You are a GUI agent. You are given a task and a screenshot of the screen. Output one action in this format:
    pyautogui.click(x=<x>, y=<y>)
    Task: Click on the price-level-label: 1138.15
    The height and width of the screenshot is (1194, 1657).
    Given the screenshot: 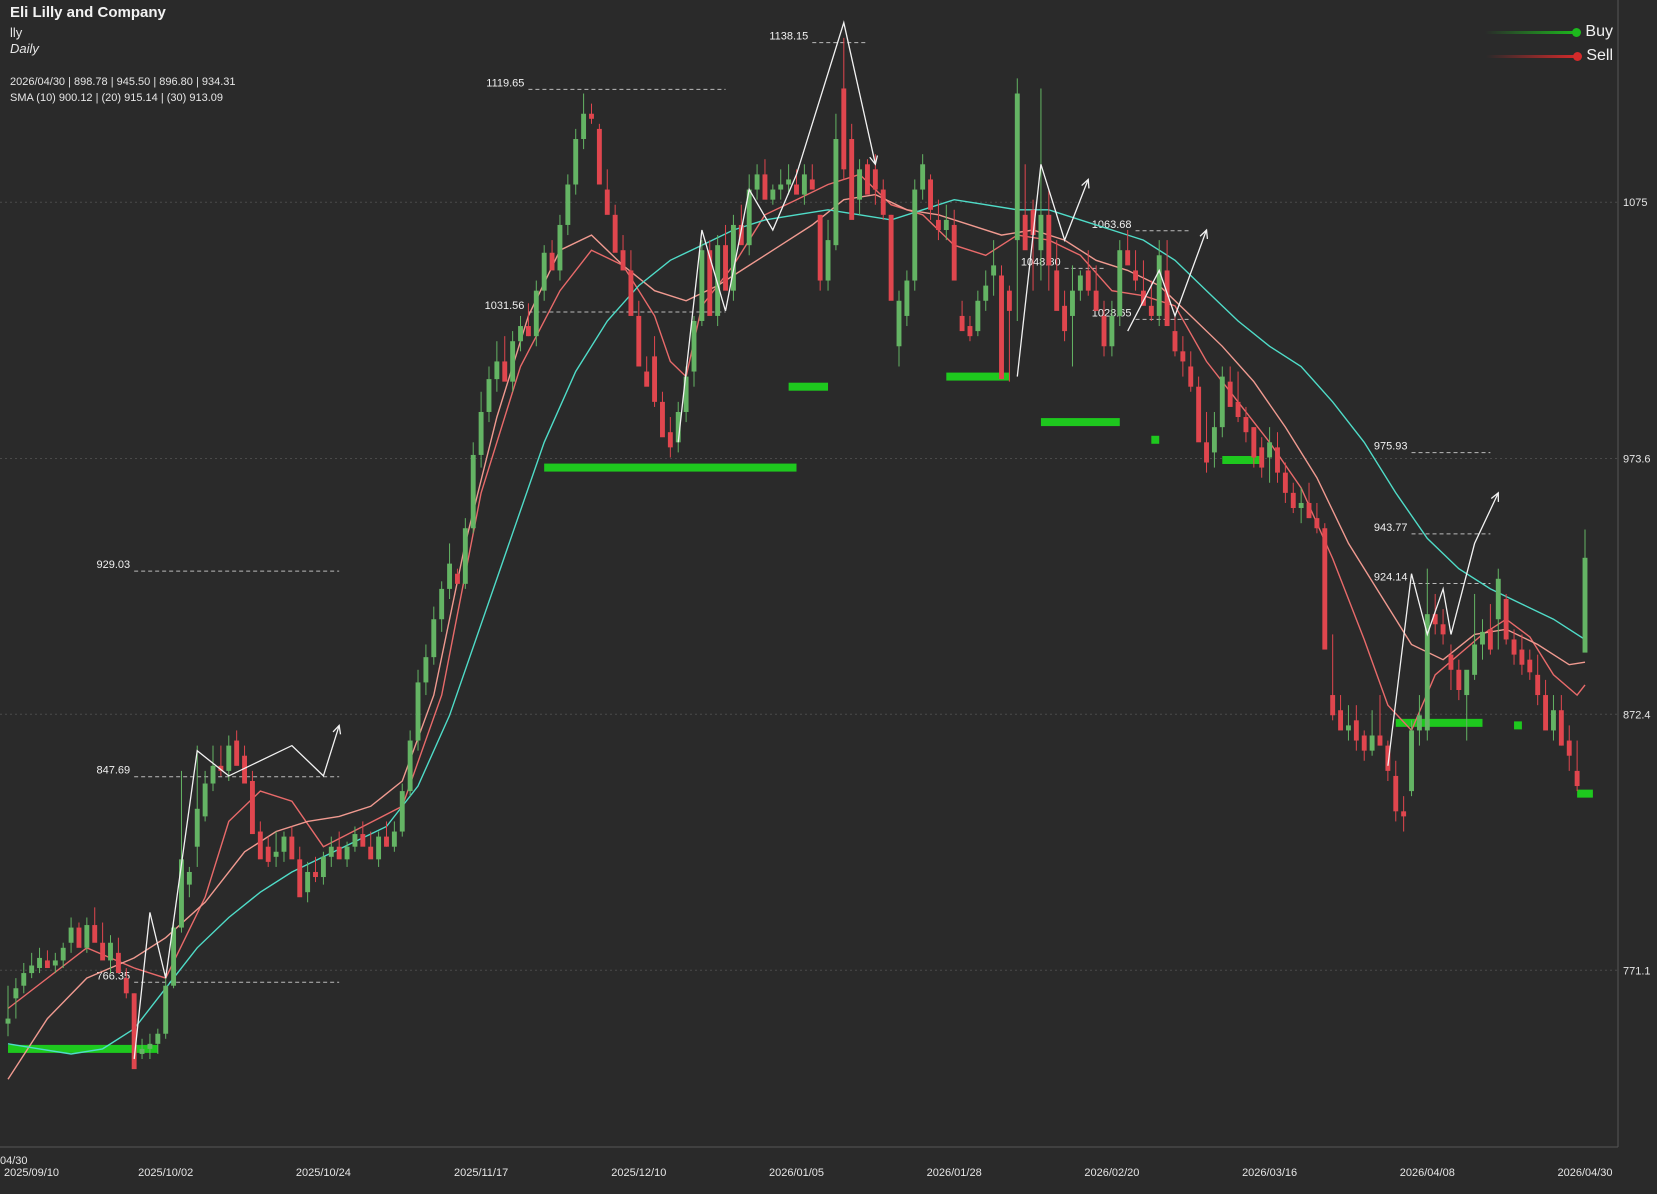 What is the action you would take?
    pyautogui.click(x=788, y=37)
    